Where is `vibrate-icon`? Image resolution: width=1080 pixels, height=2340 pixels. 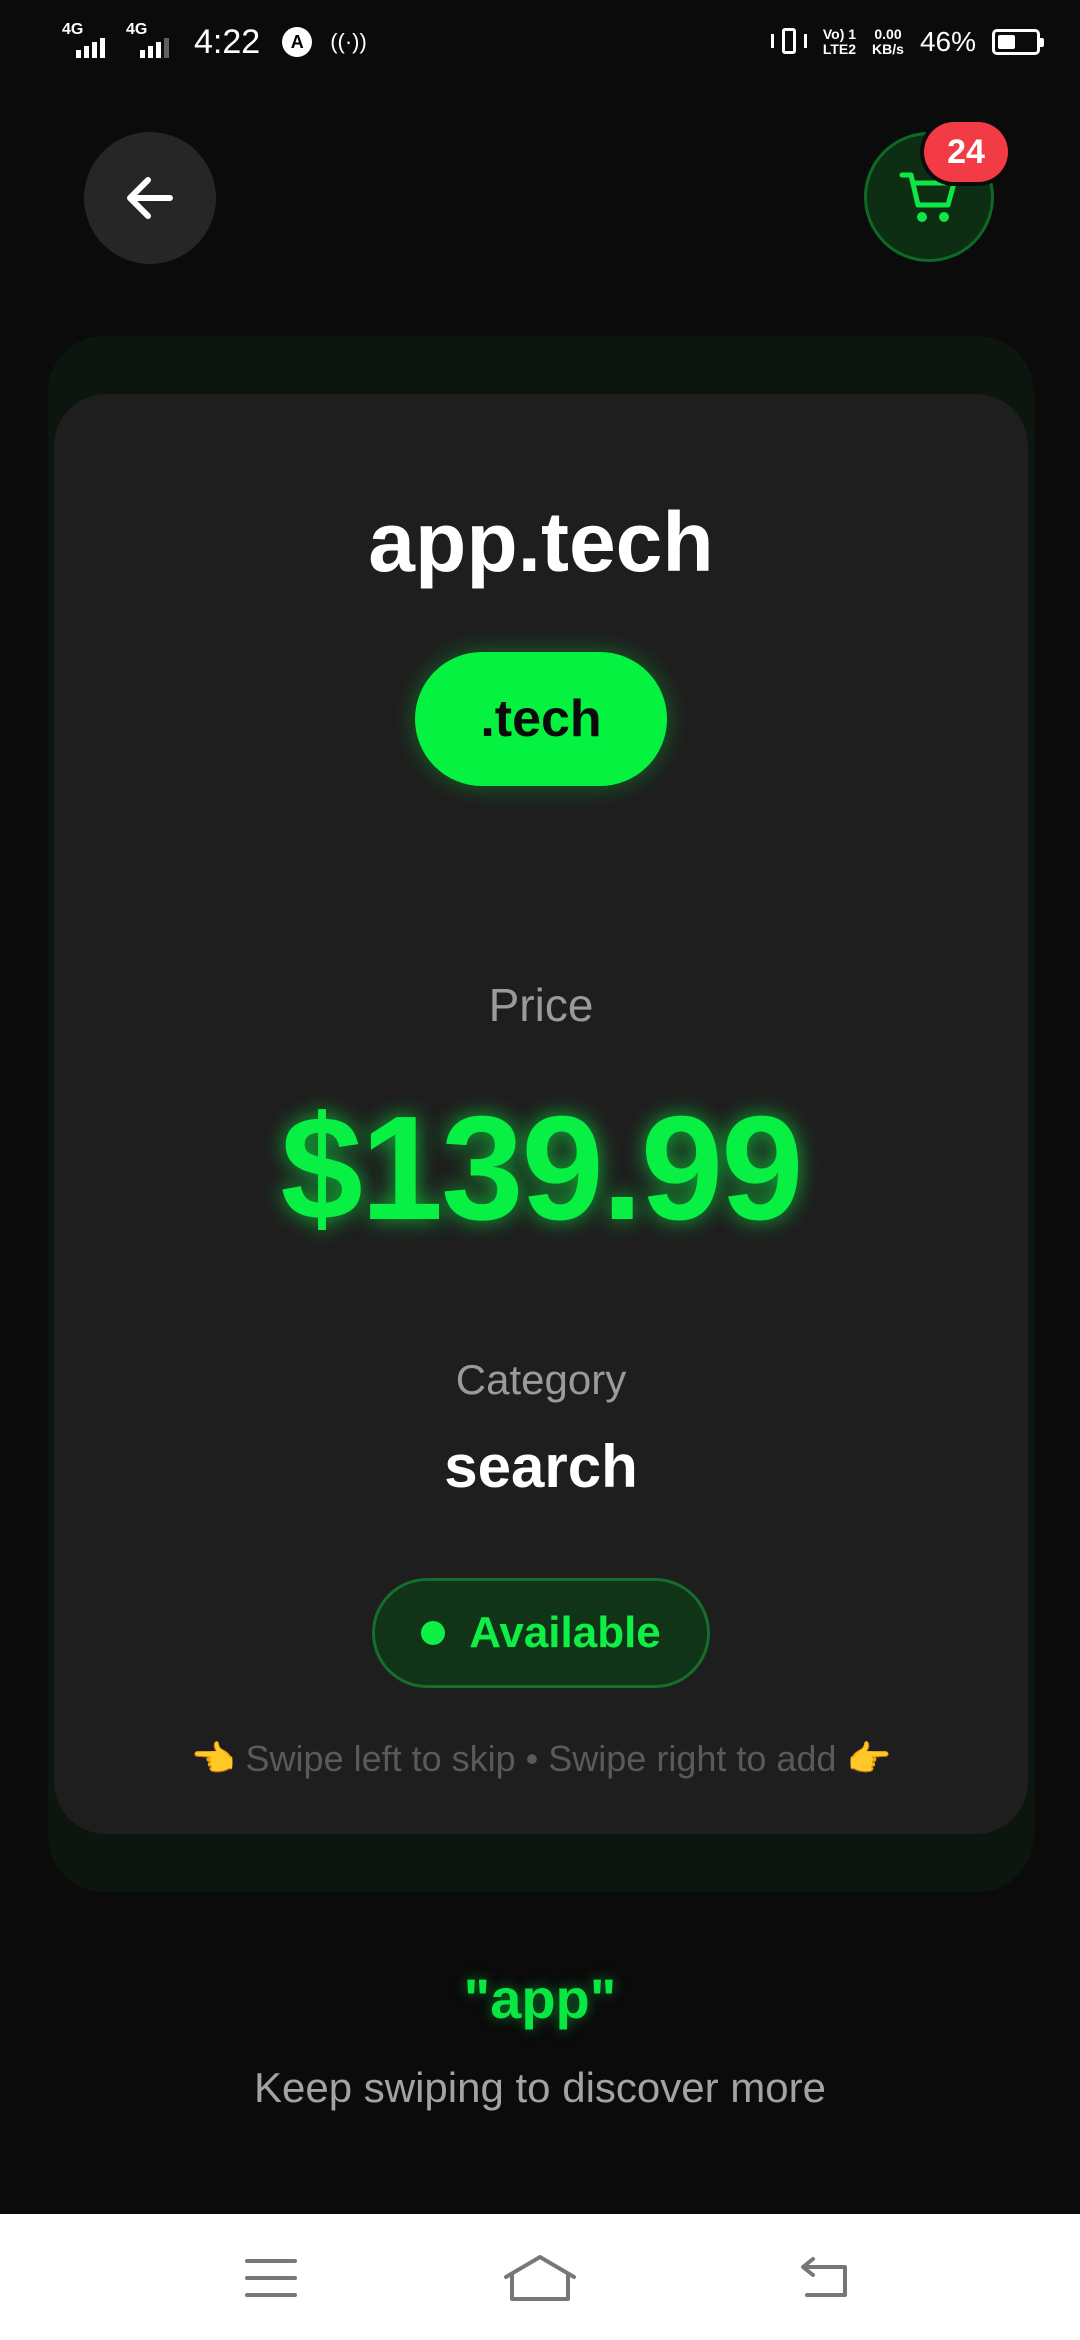 vibrate-icon is located at coordinates (788, 42).